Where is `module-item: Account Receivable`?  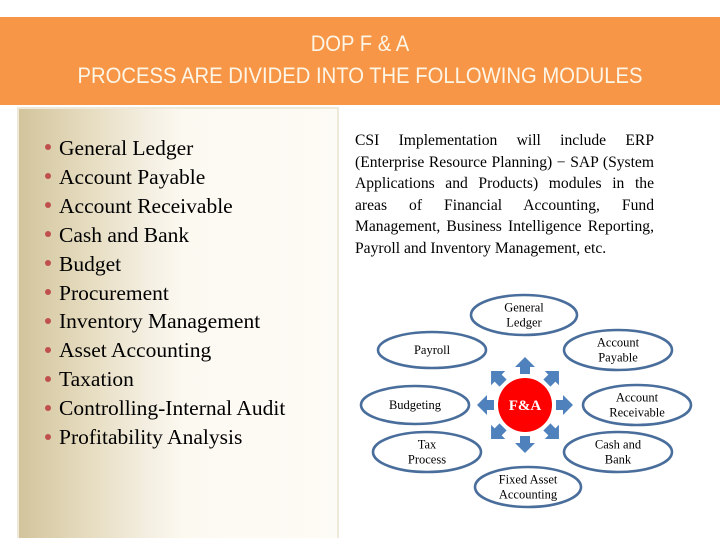 module-item: Account Receivable is located at coordinates (165, 206).